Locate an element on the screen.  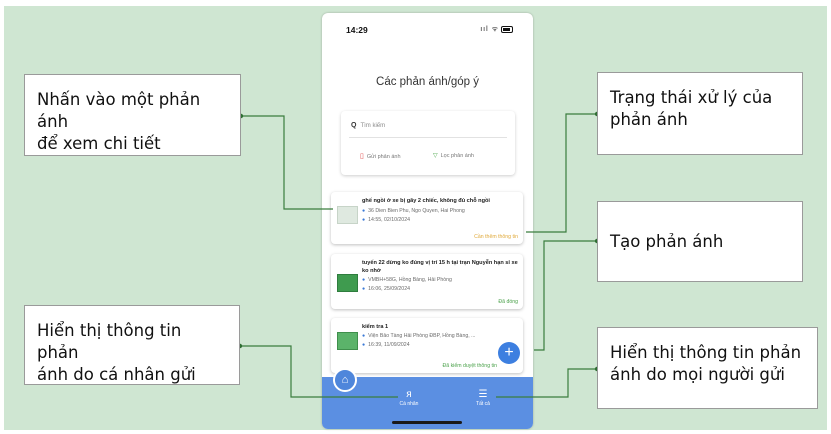
status-signal: ııl ᯤ is located at coordinates (496, 29).